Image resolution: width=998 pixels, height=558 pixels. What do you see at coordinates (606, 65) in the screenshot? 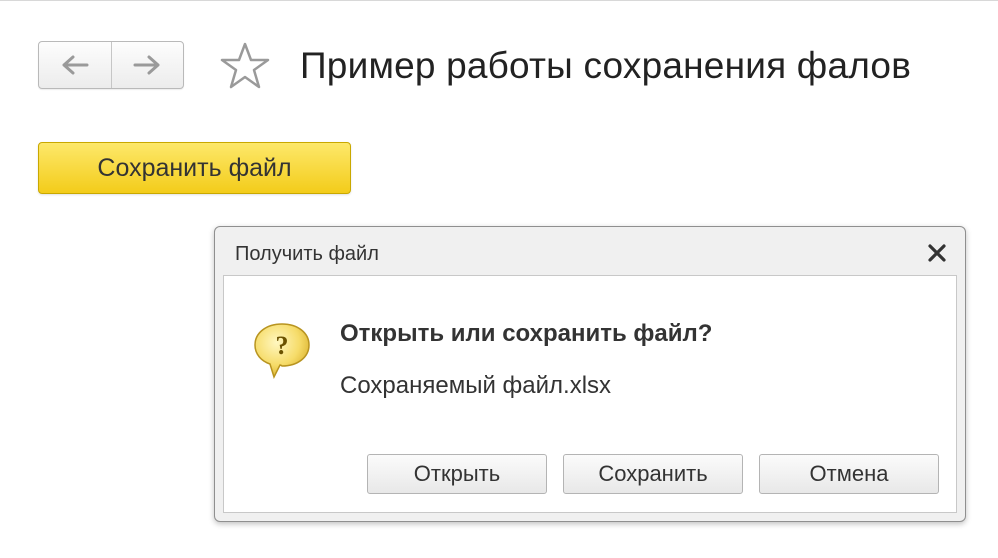
I see `page-title: Пример работы сохранения фалов` at bounding box center [606, 65].